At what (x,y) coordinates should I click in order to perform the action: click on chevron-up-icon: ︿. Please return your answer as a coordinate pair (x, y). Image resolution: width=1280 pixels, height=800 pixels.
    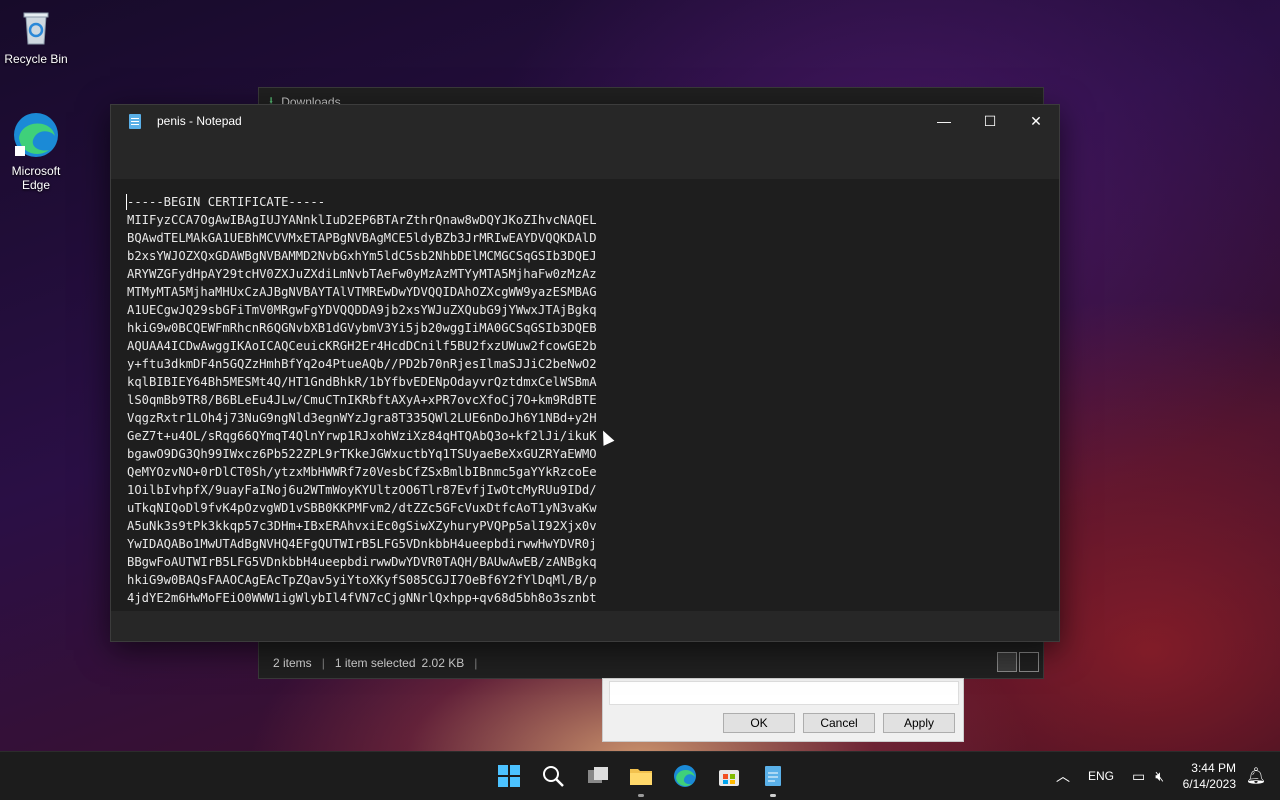
    Looking at the image, I should click on (1063, 776).